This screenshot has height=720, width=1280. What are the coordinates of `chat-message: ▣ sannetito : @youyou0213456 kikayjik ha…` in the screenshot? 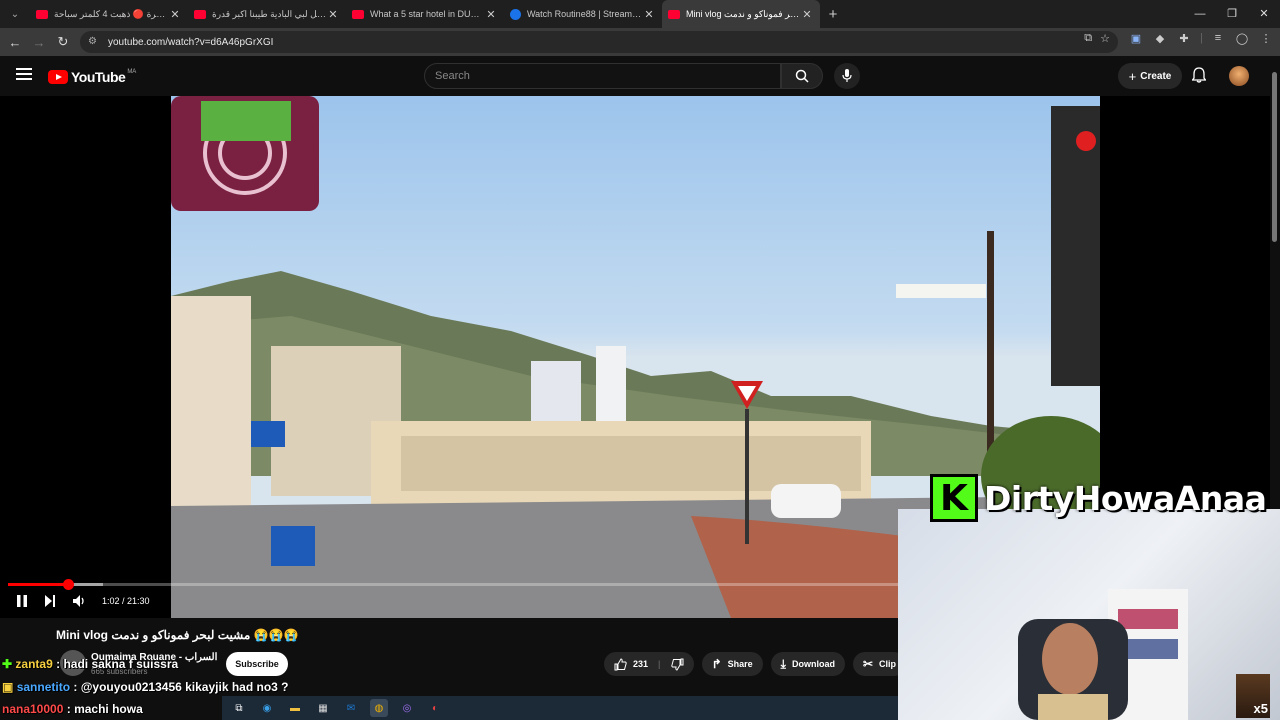 It's located at (145, 687).